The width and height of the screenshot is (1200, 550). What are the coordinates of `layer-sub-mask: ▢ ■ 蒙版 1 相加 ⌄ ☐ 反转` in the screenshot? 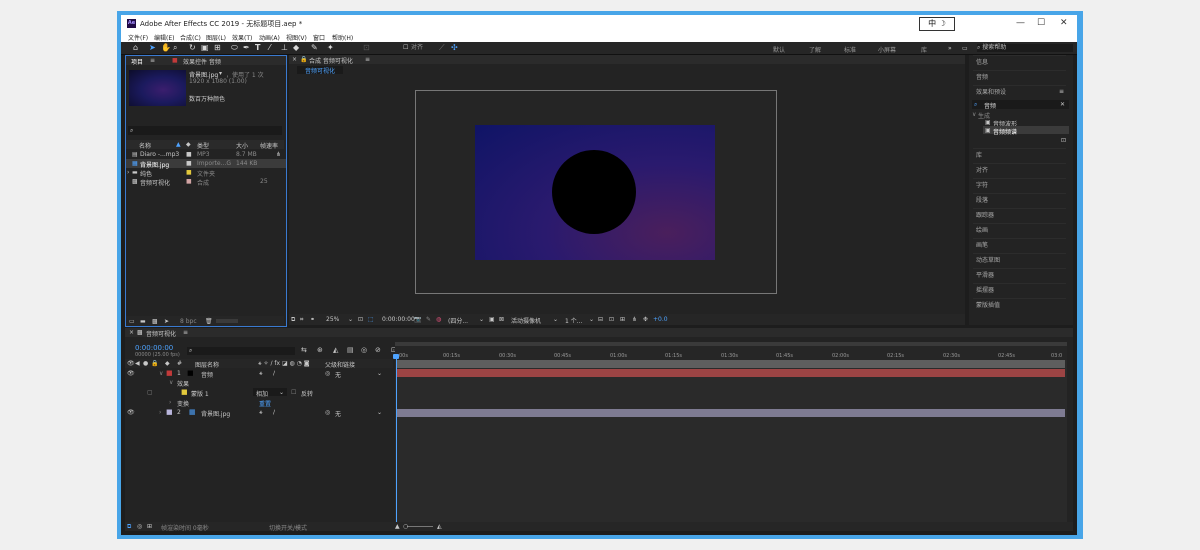 It's located at (259, 393).